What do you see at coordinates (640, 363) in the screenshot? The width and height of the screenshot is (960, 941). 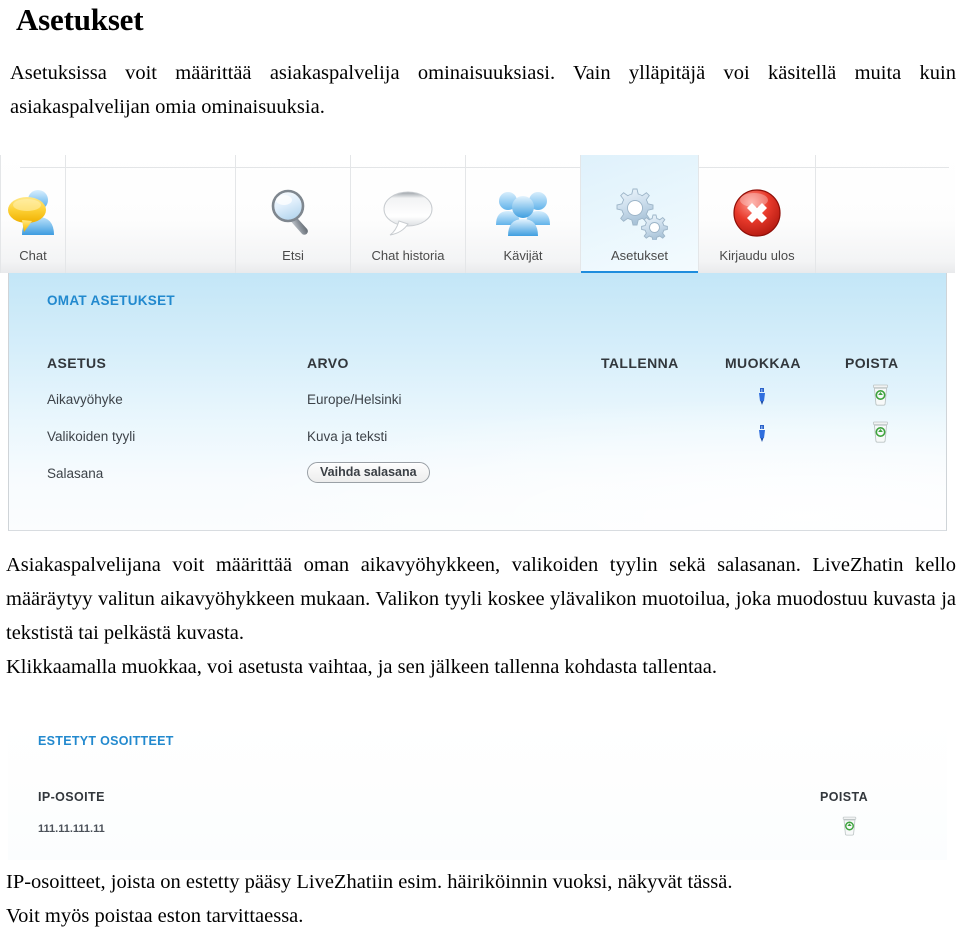 I see `column-header-tallenna: TALLENNA` at bounding box center [640, 363].